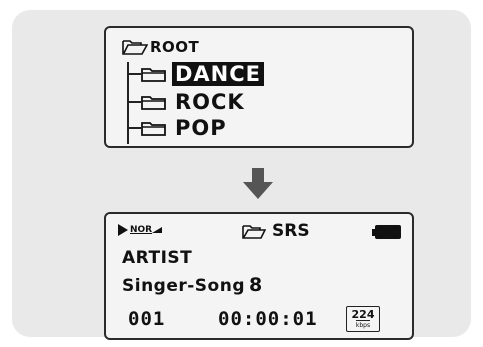 The width and height of the screenshot is (483, 347). What do you see at coordinates (157, 258) in the screenshot?
I see `artist-label: ARTIST` at bounding box center [157, 258].